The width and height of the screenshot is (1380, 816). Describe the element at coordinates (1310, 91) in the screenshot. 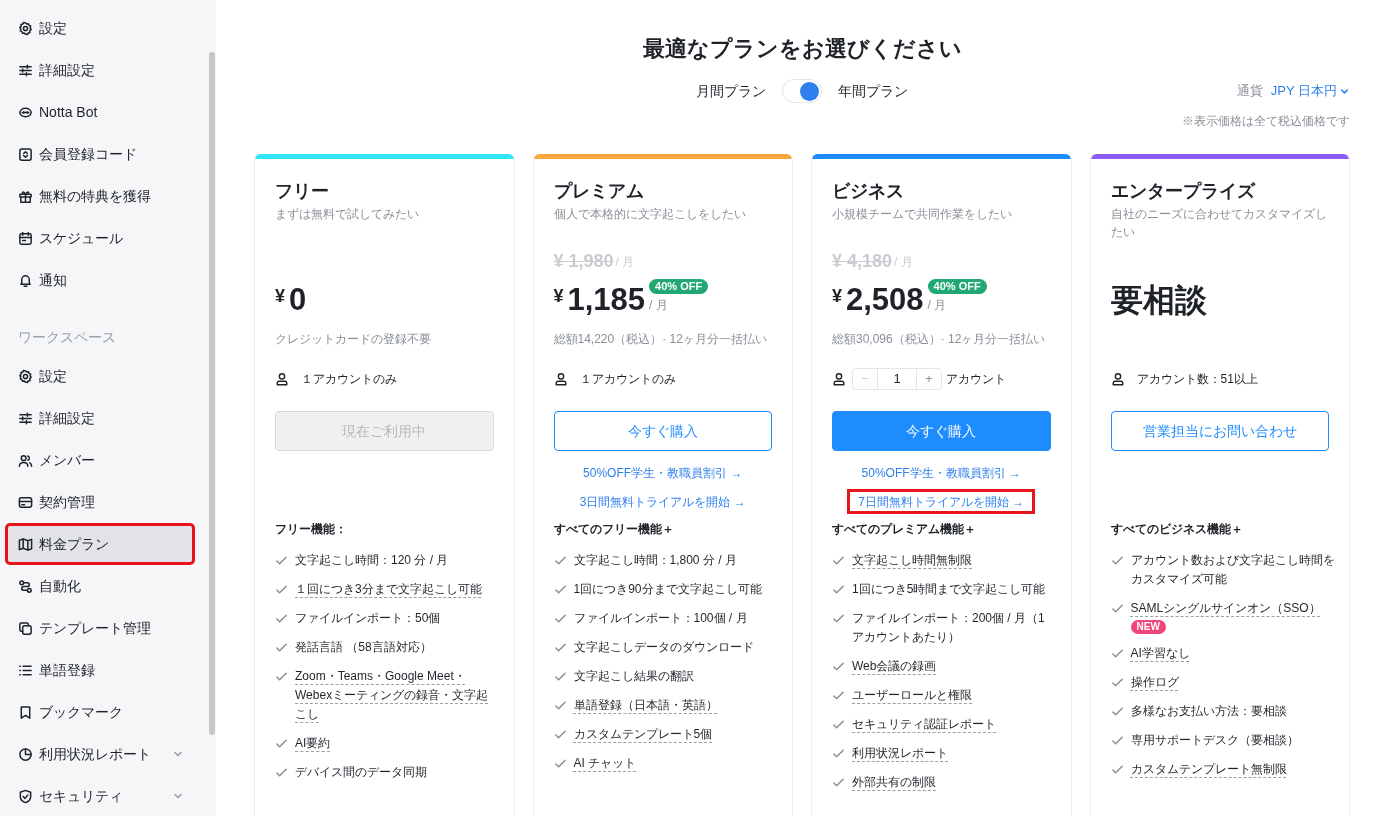

I see `currency-dropdown: JPY 日本円` at that location.